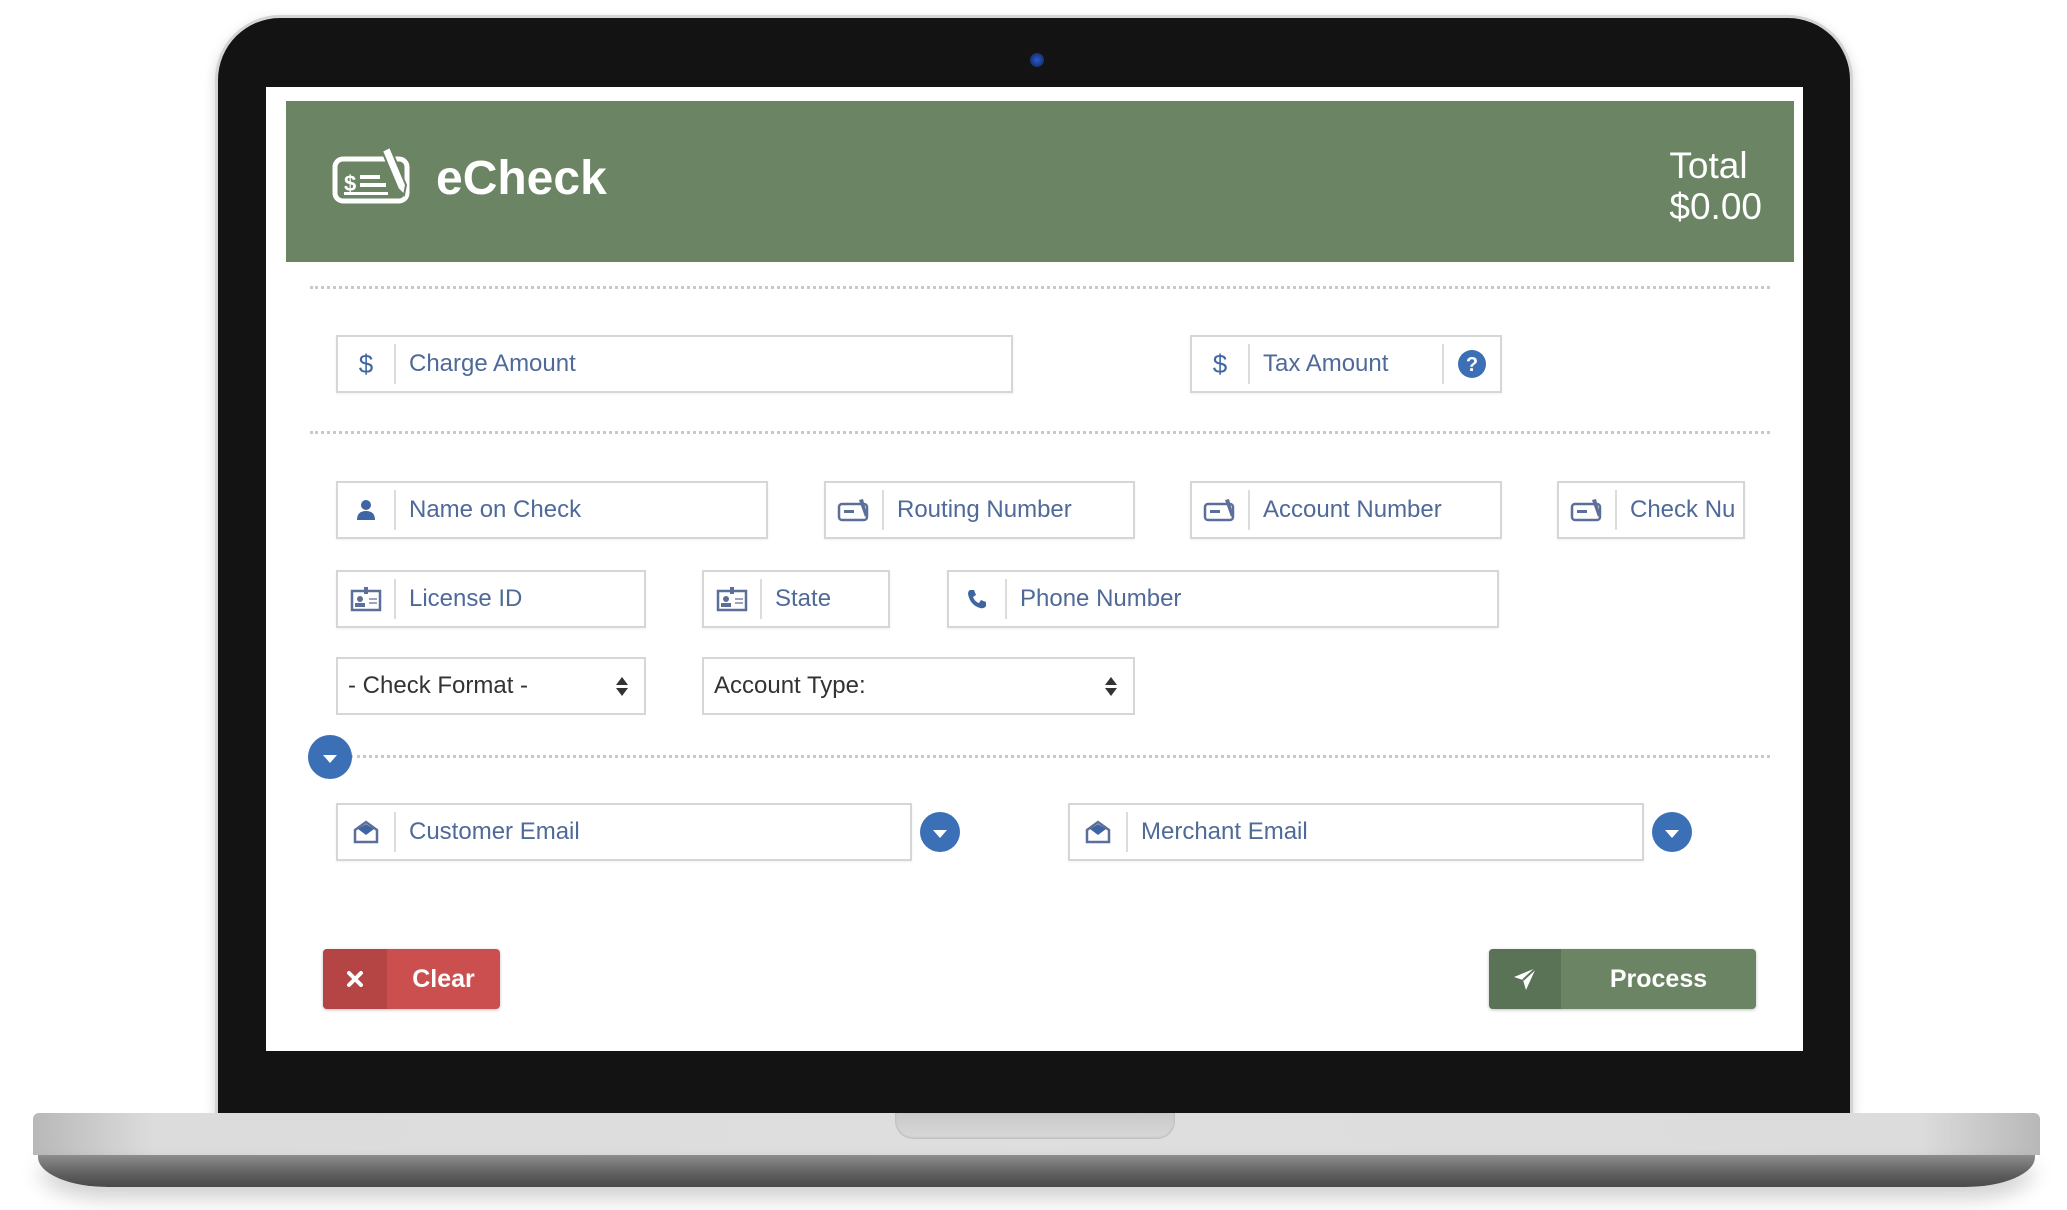 The height and width of the screenshot is (1210, 2067). What do you see at coordinates (674, 364) in the screenshot?
I see `charge-amount-input: $ Charge Amount` at bounding box center [674, 364].